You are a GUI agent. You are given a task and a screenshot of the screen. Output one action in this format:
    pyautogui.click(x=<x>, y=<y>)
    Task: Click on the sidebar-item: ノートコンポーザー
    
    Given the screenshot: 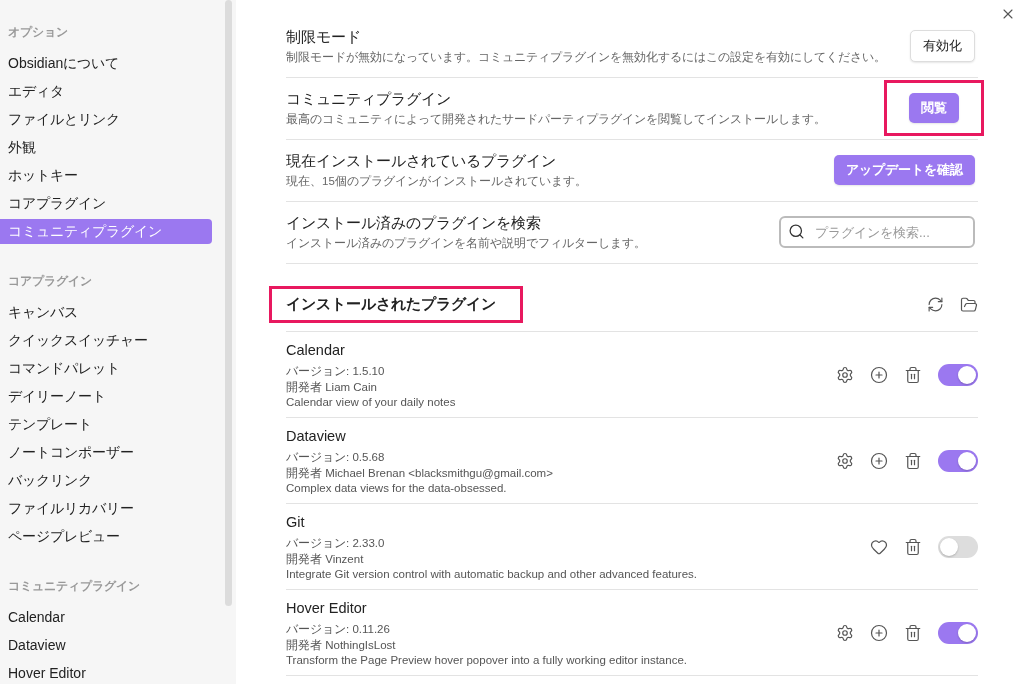 What is the action you would take?
    pyautogui.click(x=106, y=452)
    